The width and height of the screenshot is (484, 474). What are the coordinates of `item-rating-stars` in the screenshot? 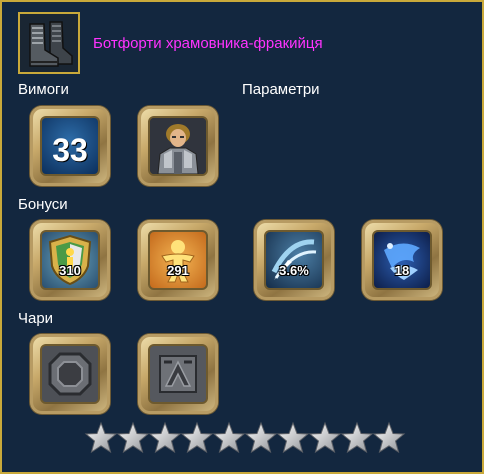 It's located at (245, 439).